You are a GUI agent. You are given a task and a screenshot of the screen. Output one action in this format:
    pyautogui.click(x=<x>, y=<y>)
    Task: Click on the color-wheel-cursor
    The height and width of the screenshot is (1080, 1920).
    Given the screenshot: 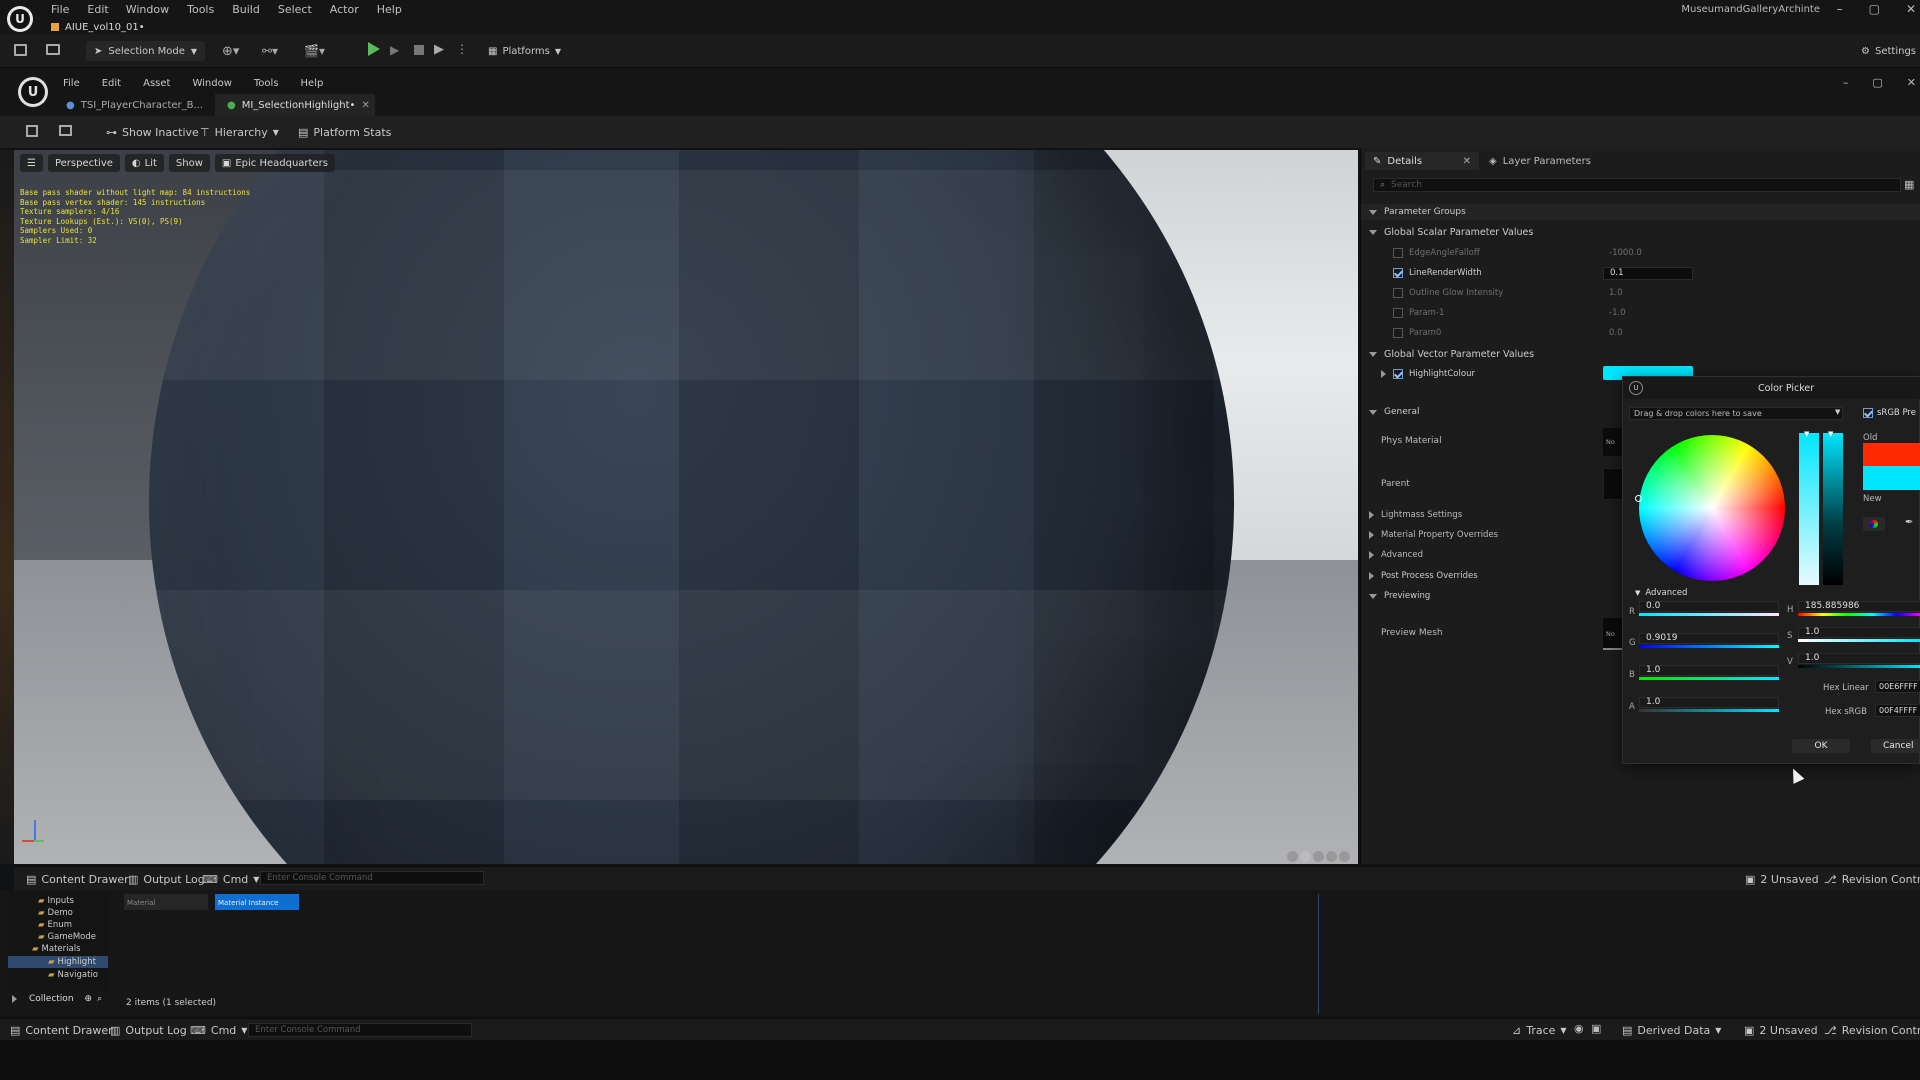 What is the action you would take?
    pyautogui.click(x=1638, y=498)
    